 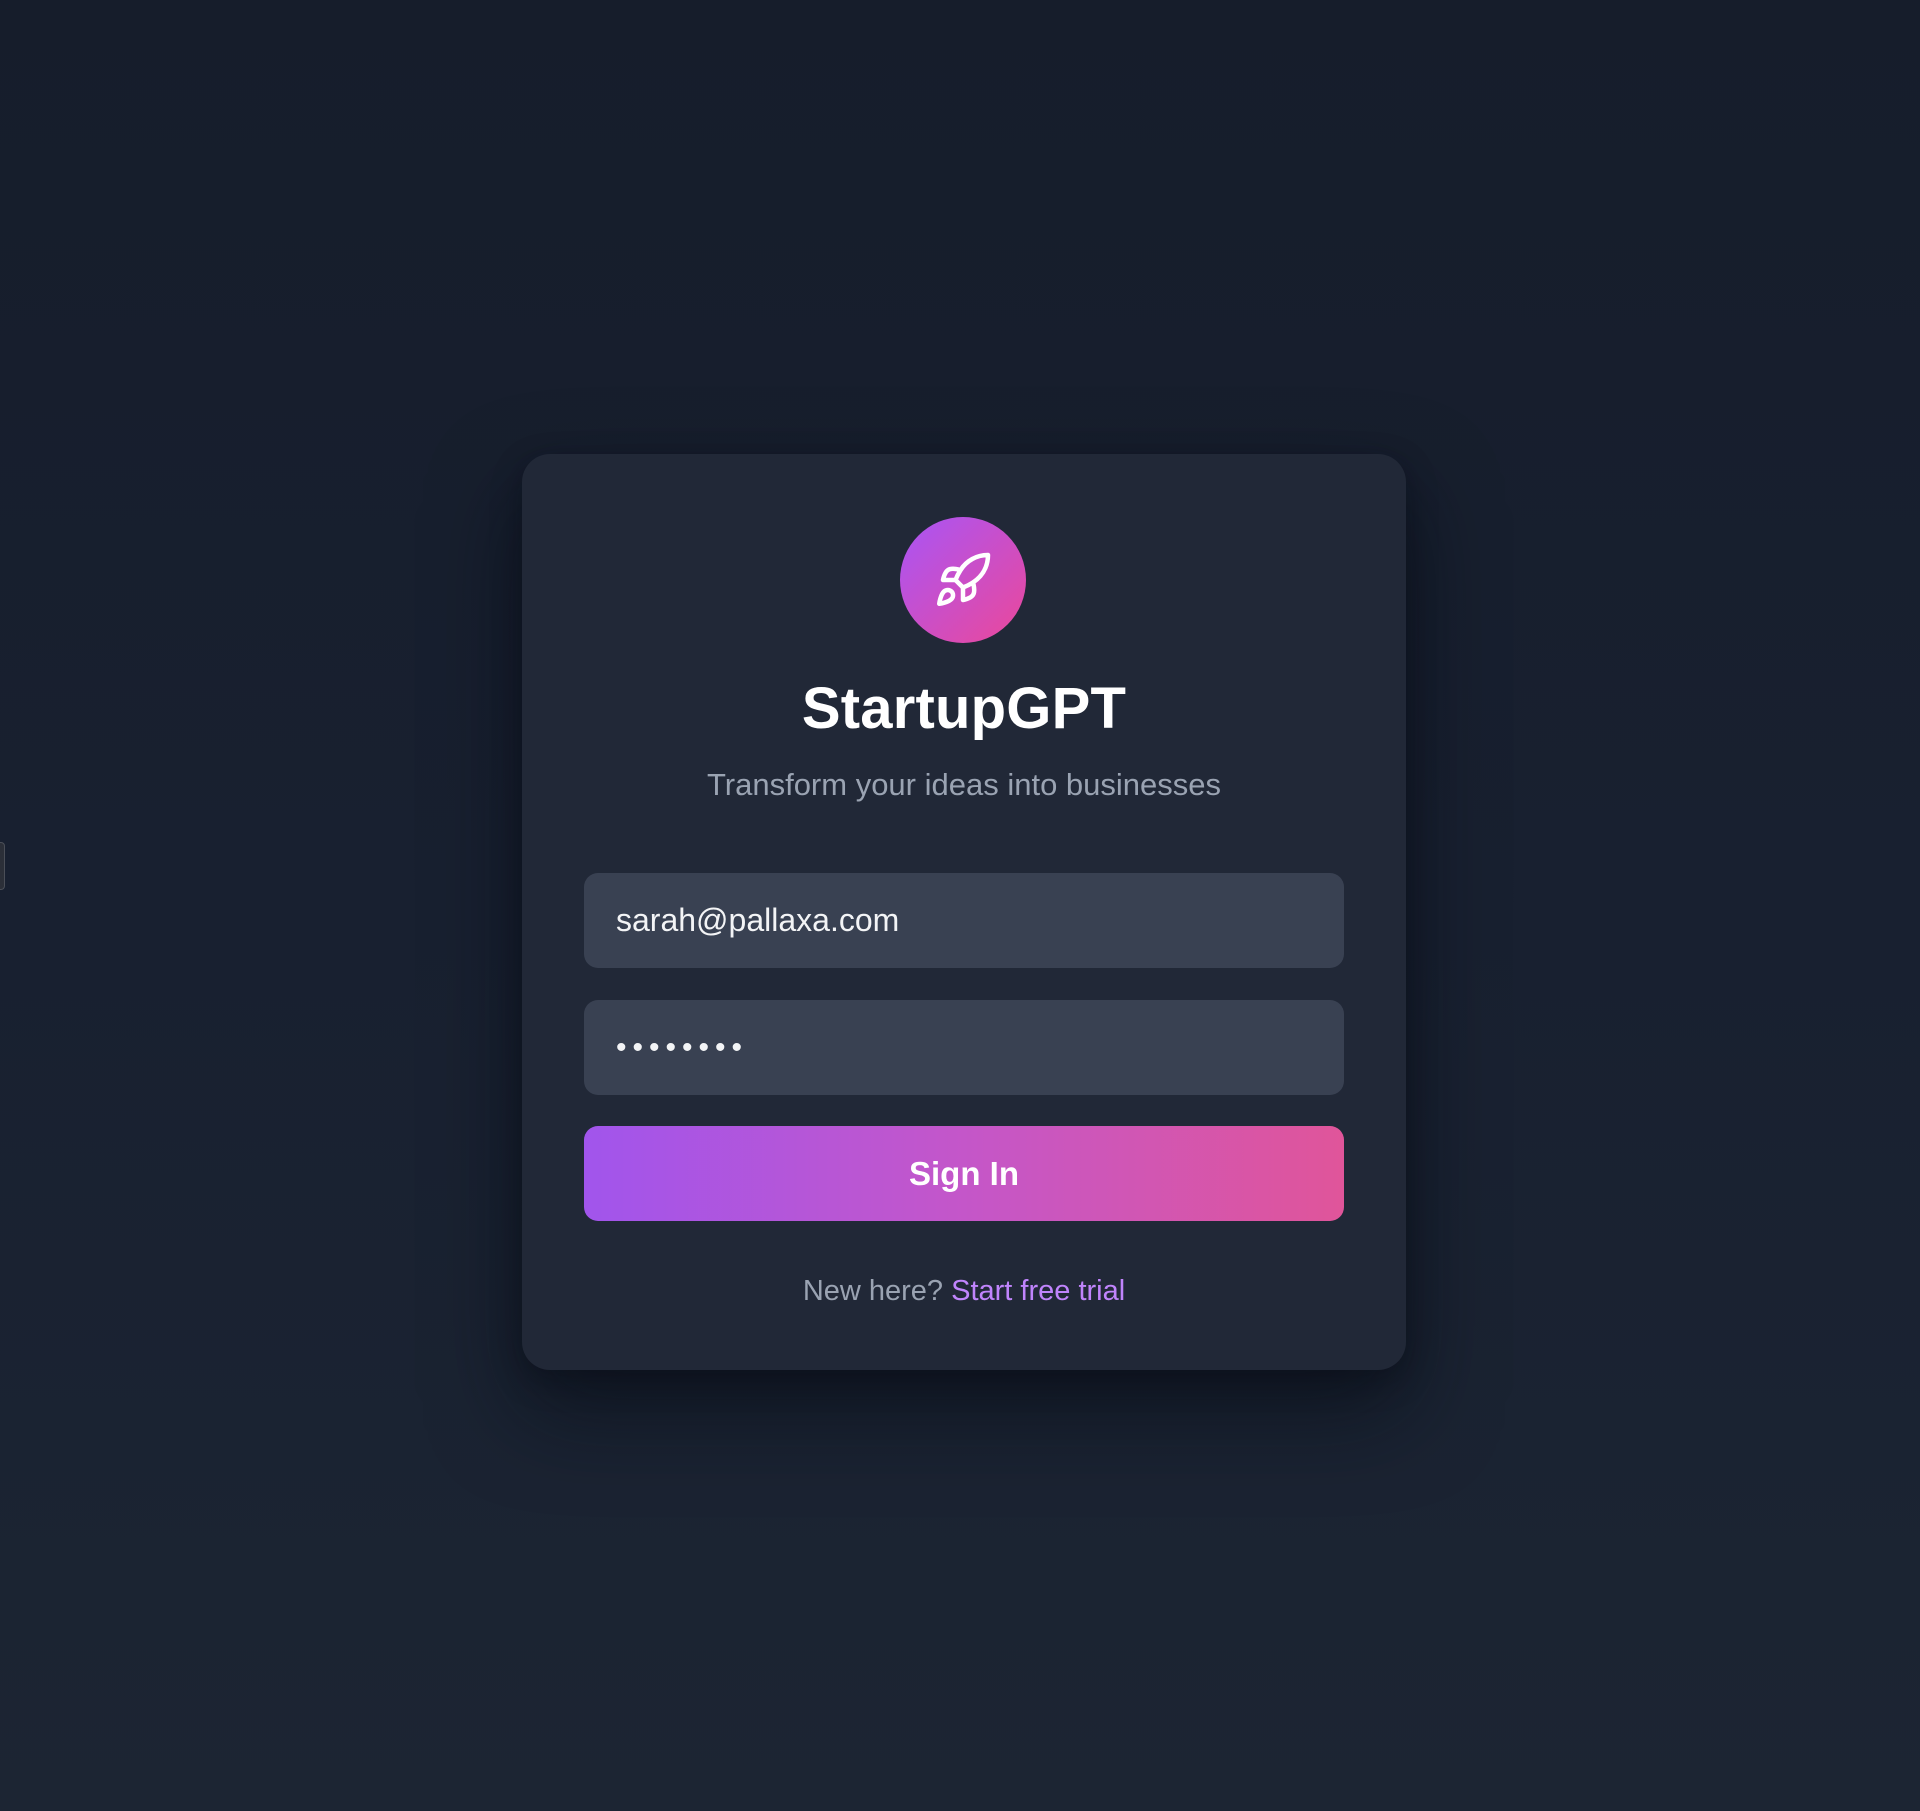 I want to click on app-logo, so click(x=963, y=580).